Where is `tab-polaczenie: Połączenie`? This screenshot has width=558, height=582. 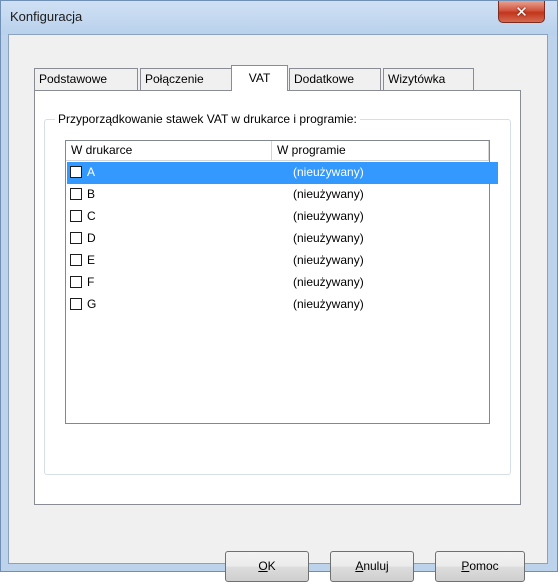
tab-polaczenie: Połączenie is located at coordinates (188, 79).